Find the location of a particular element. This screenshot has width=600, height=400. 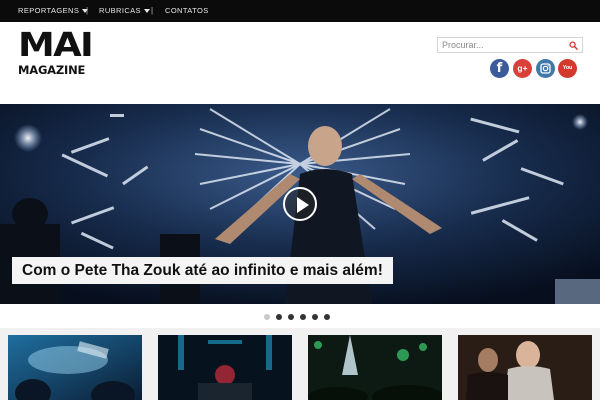

site-logo: MAI MAGAZINE is located at coordinates (56, 52).